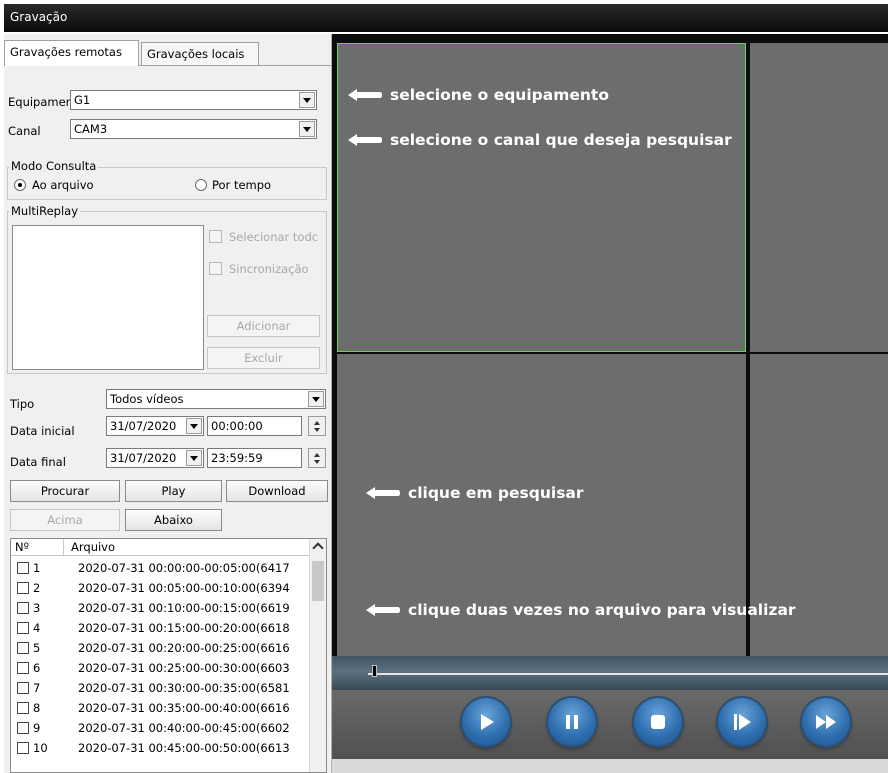 The image size is (888, 773). I want to click on row-file: 2020-07-31 00:15:00-00:20:00(6618, so click(184, 628).